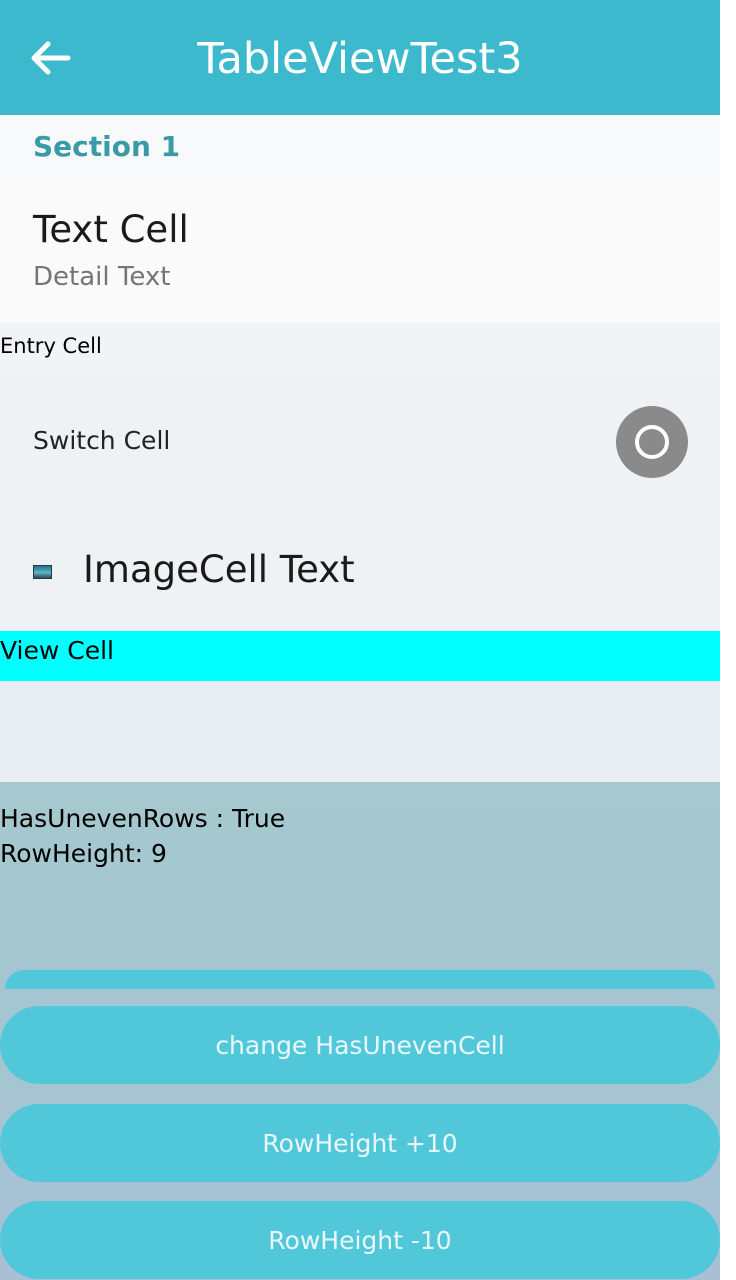 The image size is (736, 1280). What do you see at coordinates (360, 1045) in the screenshot?
I see `change-uneven-cell-button: change HasUnevenCell` at bounding box center [360, 1045].